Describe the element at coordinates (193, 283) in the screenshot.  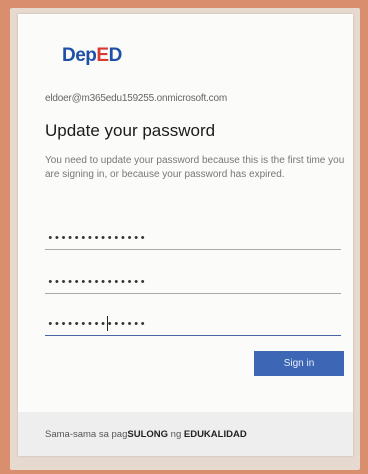
I see `new-password-field` at that location.